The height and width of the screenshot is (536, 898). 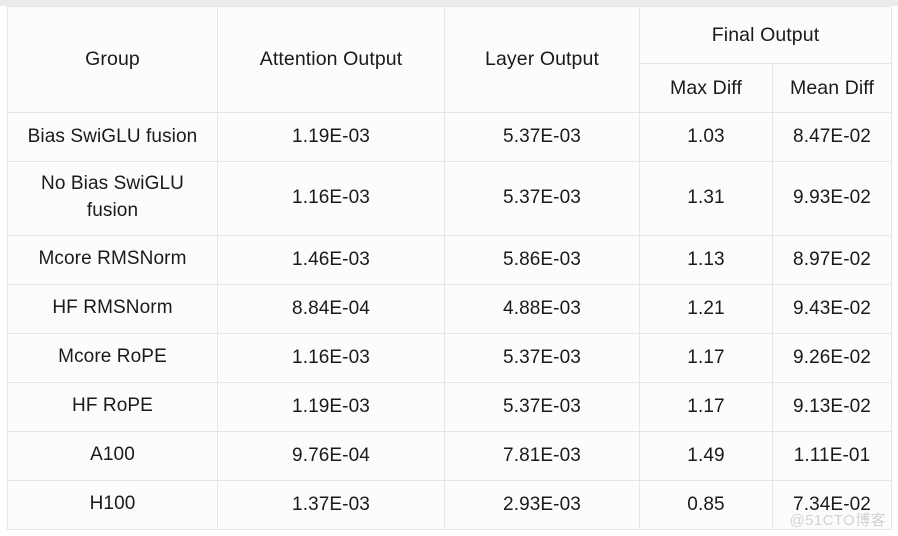 I want to click on cell-layer-output: 4.88E-03, so click(x=542, y=308).